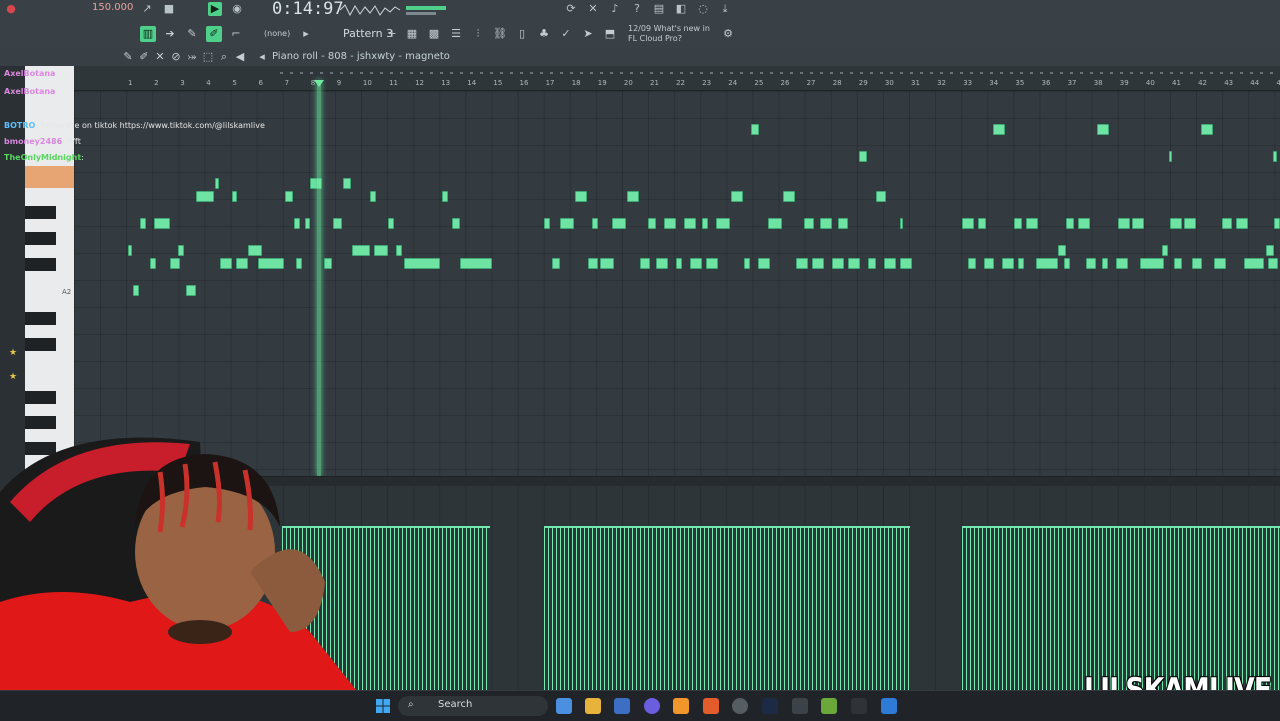  Describe the element at coordinates (319, 83) in the screenshot. I see `playhead-marker` at that location.